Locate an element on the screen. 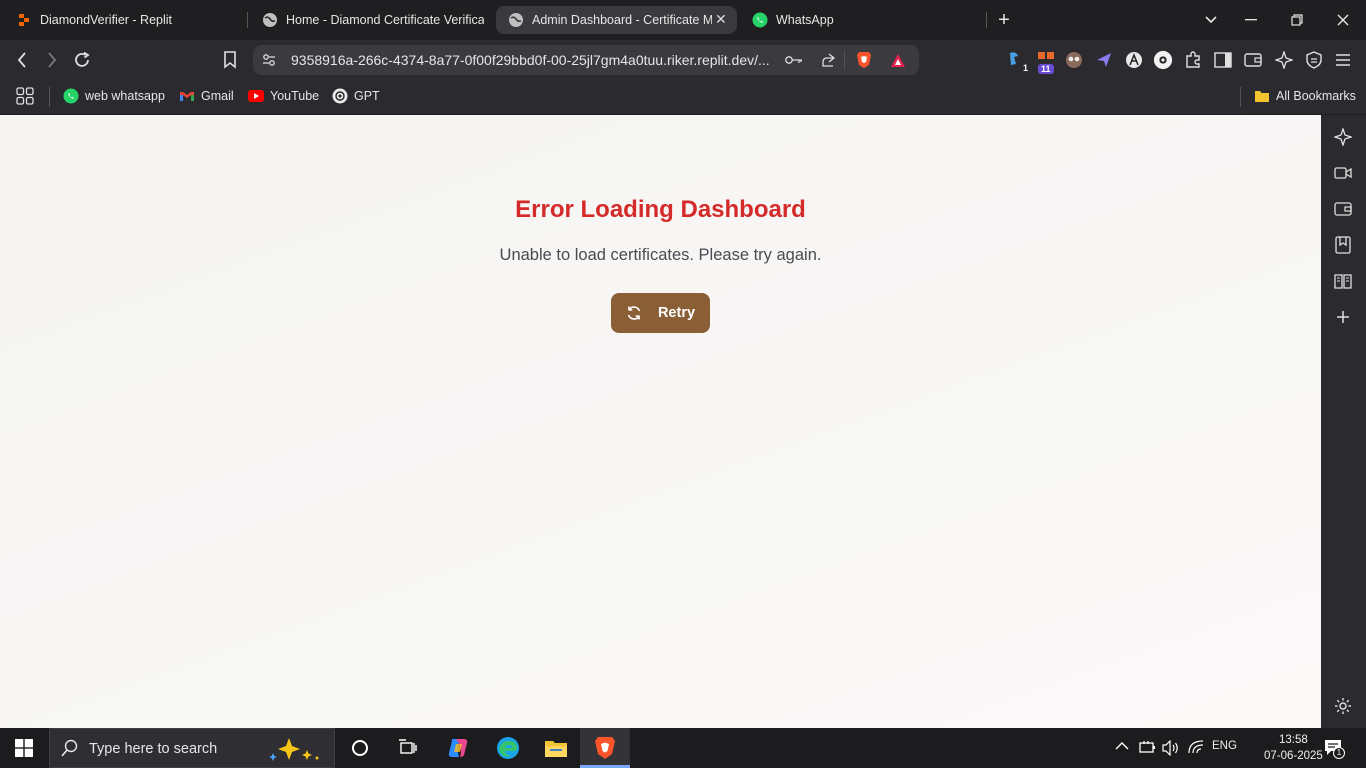  folder-icon is located at coordinates (1262, 96).